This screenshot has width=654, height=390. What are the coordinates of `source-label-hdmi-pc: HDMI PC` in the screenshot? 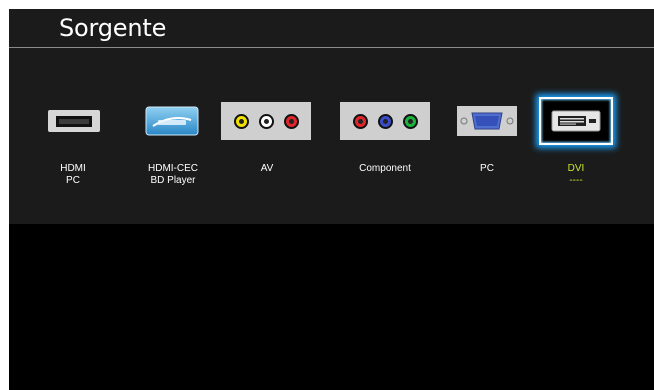 It's located at (73, 174).